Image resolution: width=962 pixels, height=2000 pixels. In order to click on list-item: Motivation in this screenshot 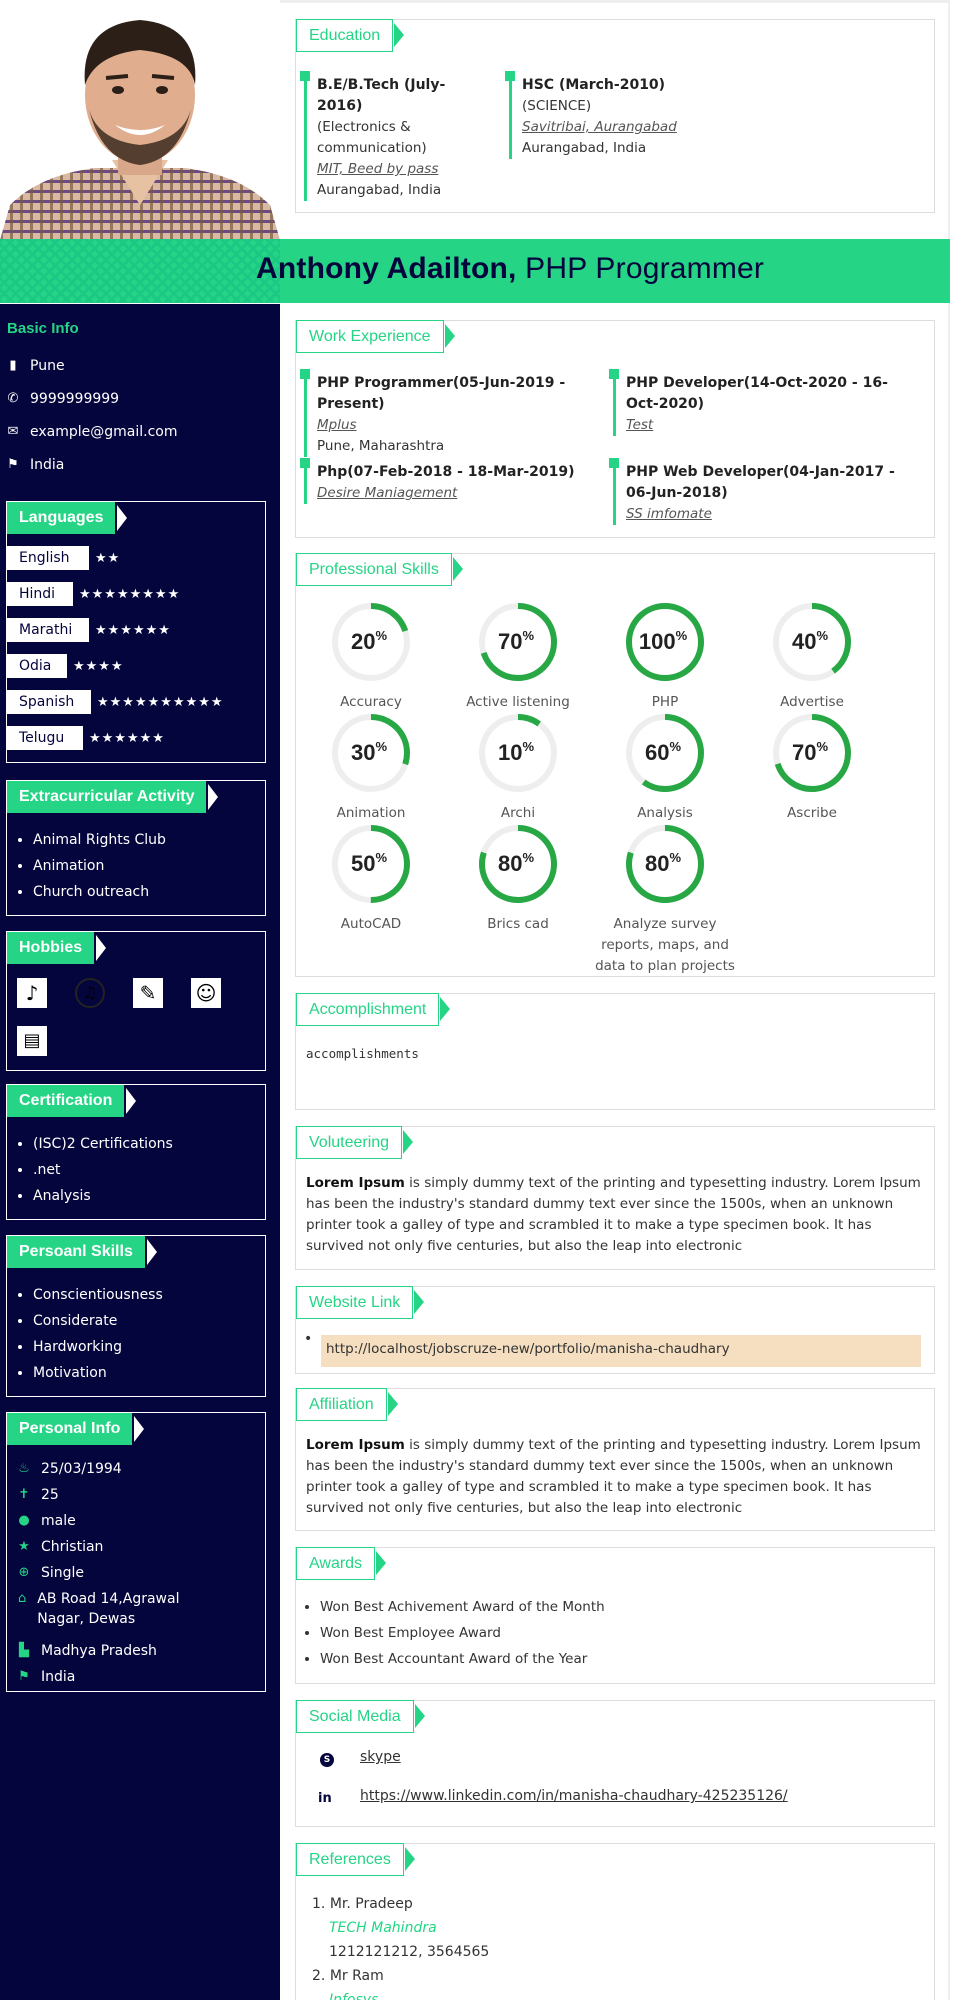, I will do `click(98, 1373)`.